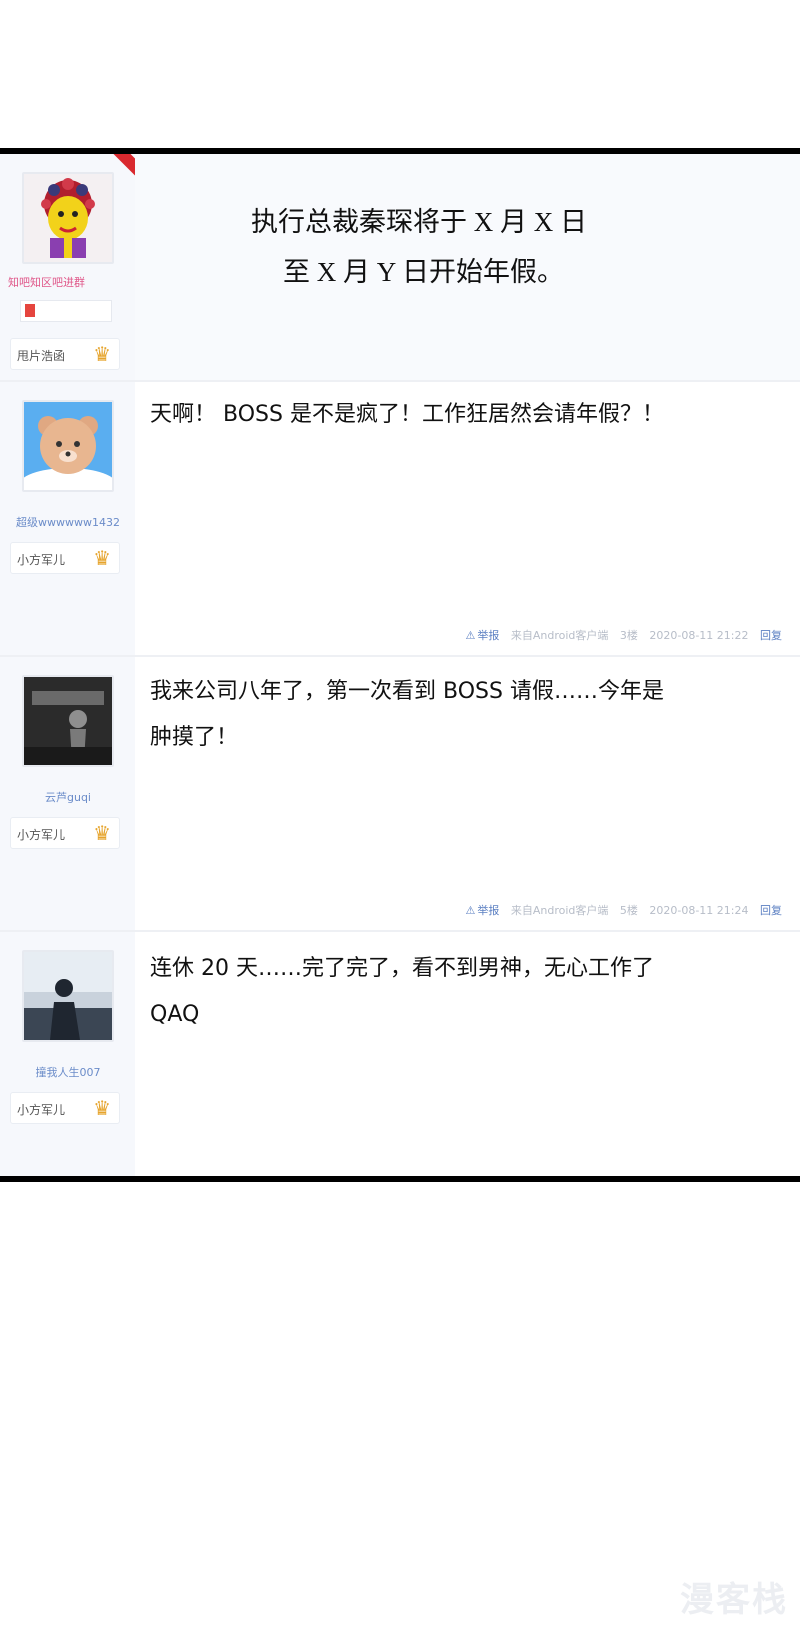 This screenshot has width=800, height=1633. I want to click on op-badge: 甩片浩函 ♛, so click(65, 354).